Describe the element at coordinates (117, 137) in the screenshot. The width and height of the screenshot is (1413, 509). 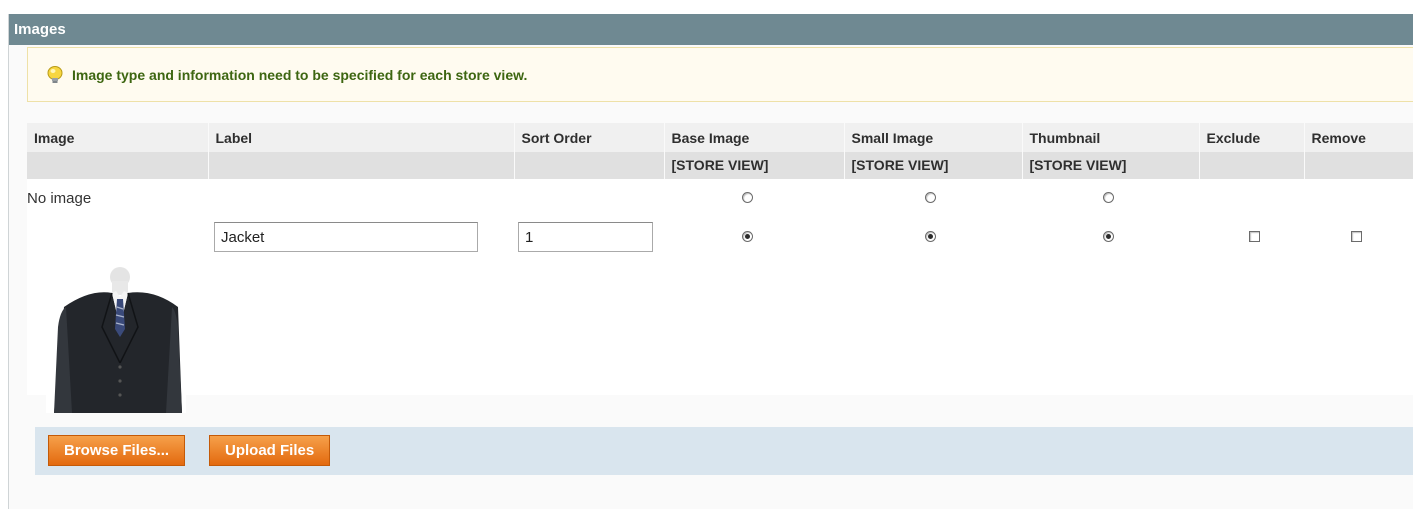
I see `col-image-label: Image` at that location.